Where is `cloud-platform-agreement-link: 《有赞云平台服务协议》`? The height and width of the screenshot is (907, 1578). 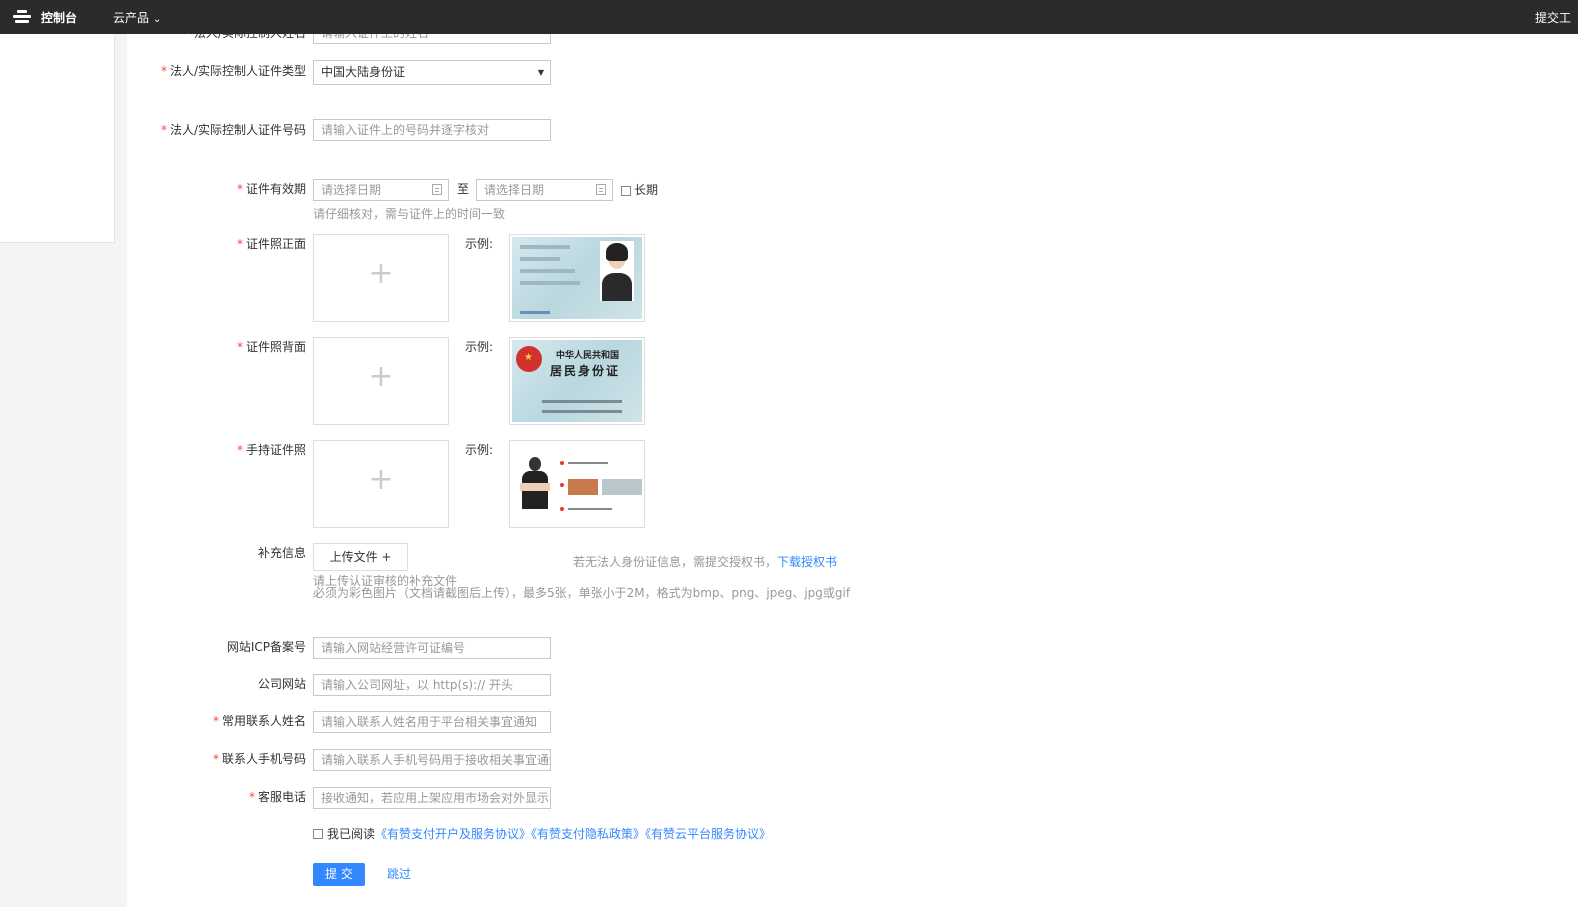
cloud-platform-agreement-link: 《有赞云平台服务协议》 is located at coordinates (708, 834).